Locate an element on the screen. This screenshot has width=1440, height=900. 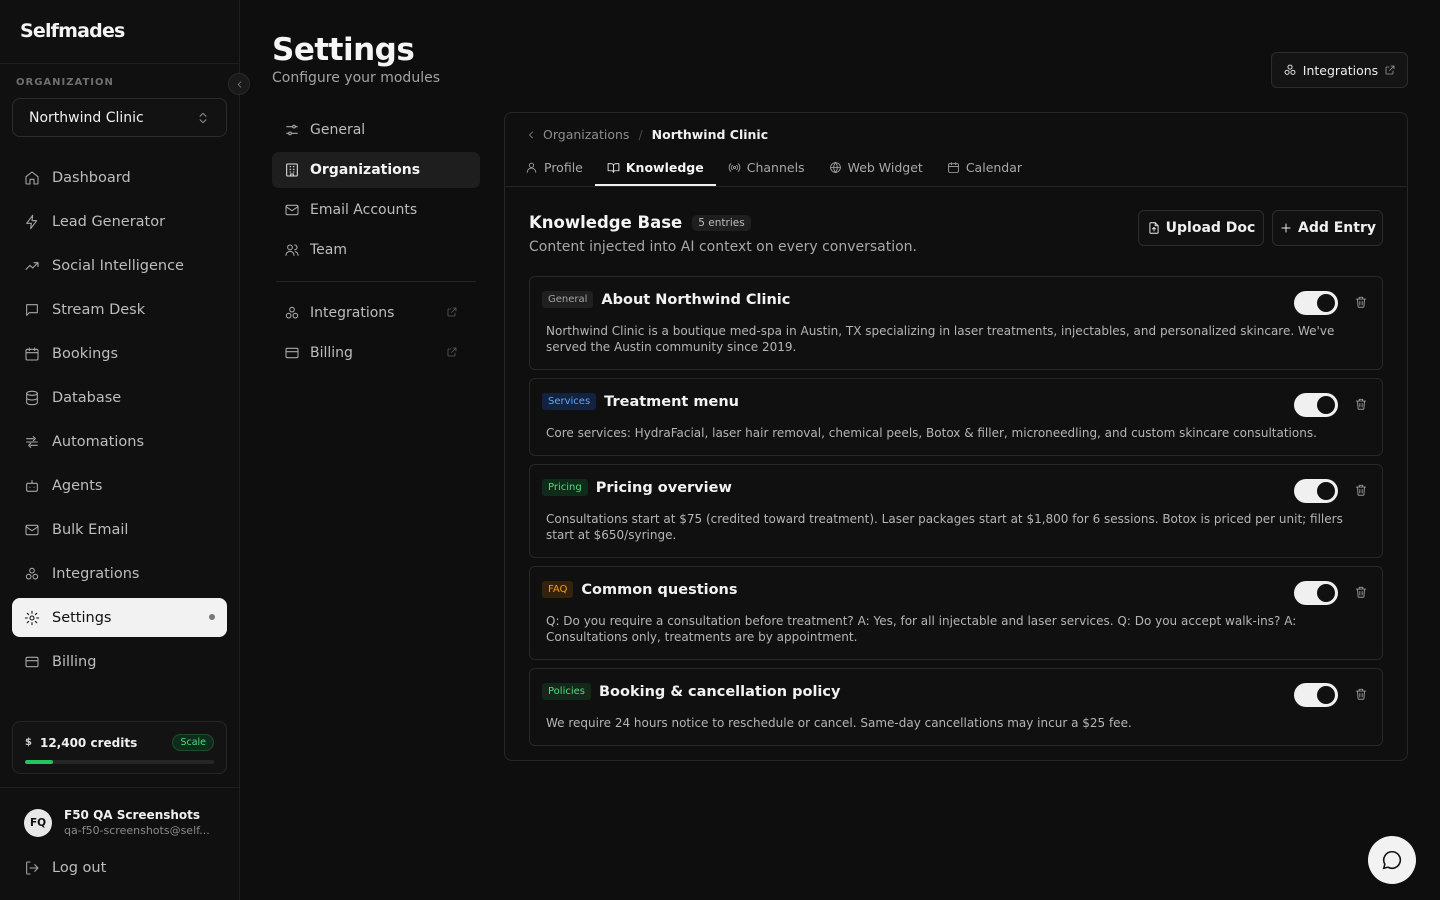
sidebar-item-integrations: Integrations is located at coordinates (119, 573).